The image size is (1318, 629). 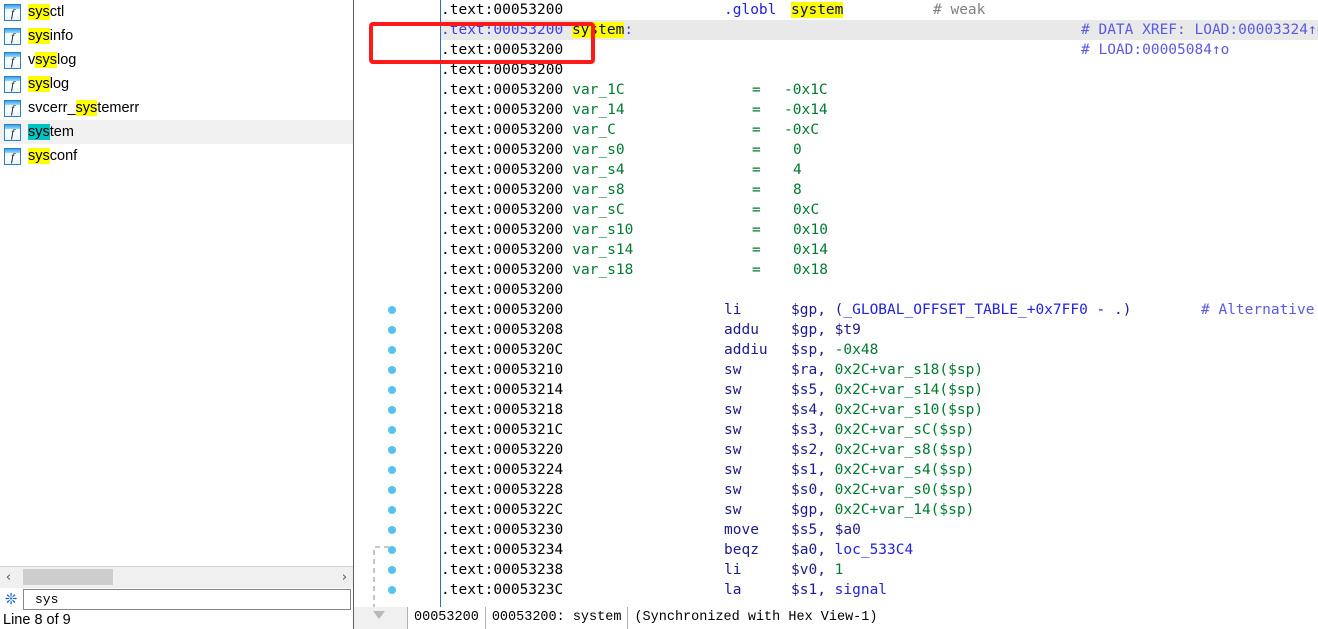 What do you see at coordinates (839, 590) in the screenshot?
I see `instruction-operands: $s1, signal` at bounding box center [839, 590].